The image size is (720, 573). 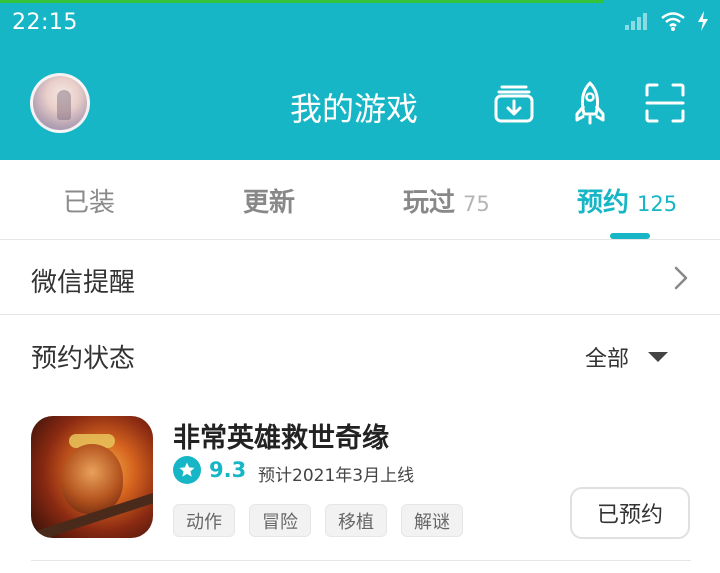 What do you see at coordinates (703, 21) in the screenshot?
I see `charging-icon` at bounding box center [703, 21].